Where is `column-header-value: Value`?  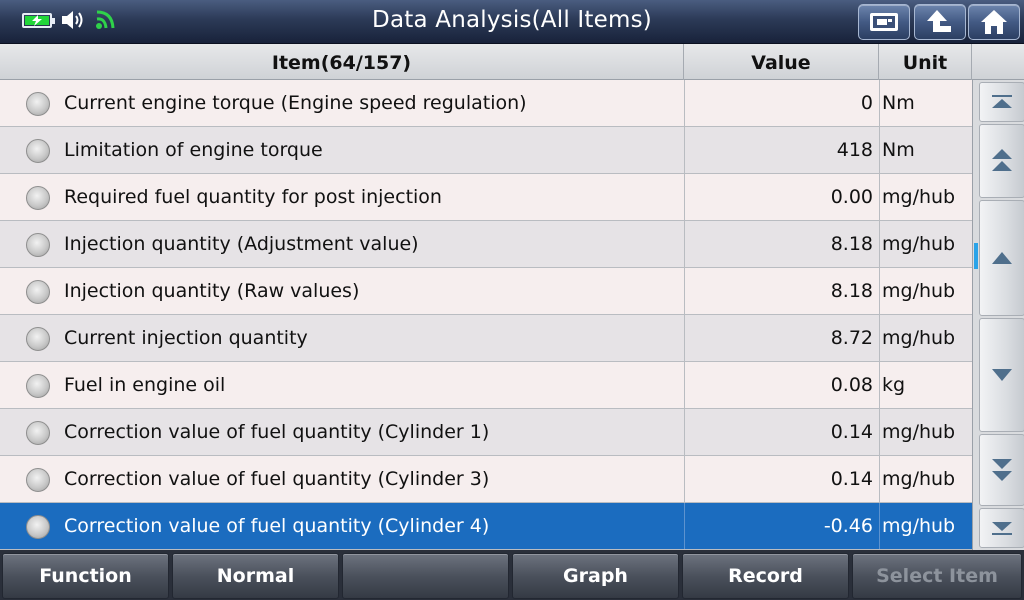
column-header-value: Value is located at coordinates (781, 62).